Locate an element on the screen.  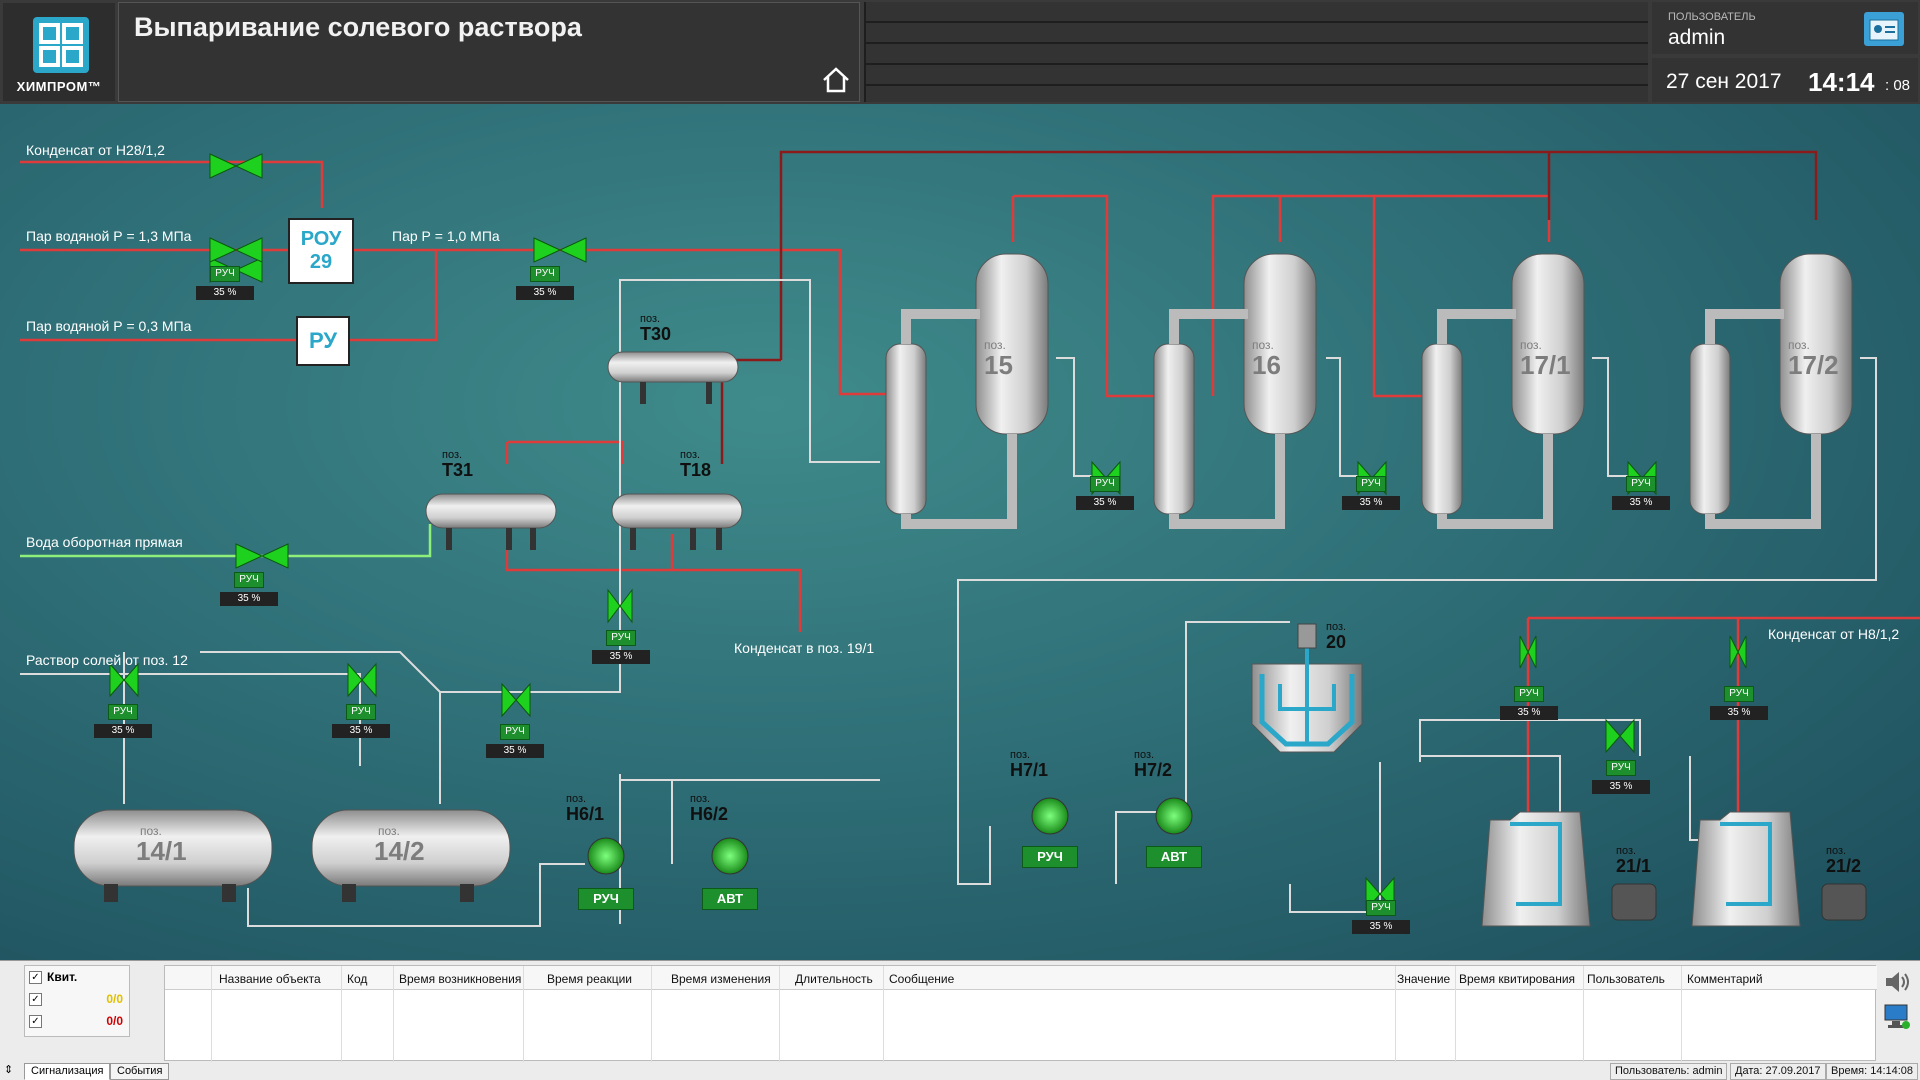
valve-8-pct: 35 % is located at coordinates (1105, 503).